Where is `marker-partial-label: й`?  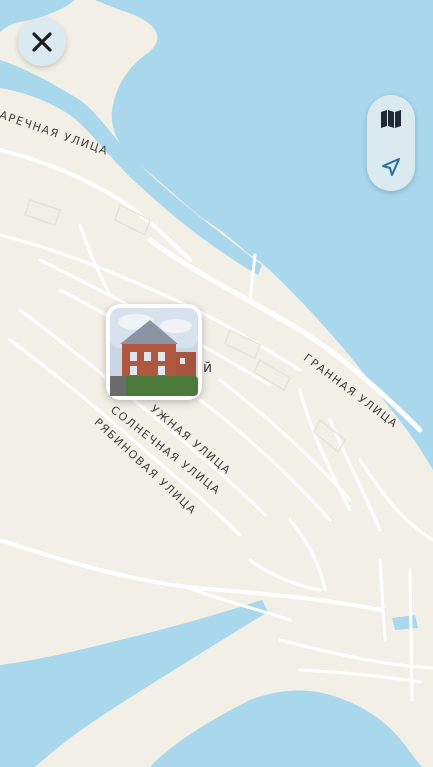 marker-partial-label: й is located at coordinates (208, 368).